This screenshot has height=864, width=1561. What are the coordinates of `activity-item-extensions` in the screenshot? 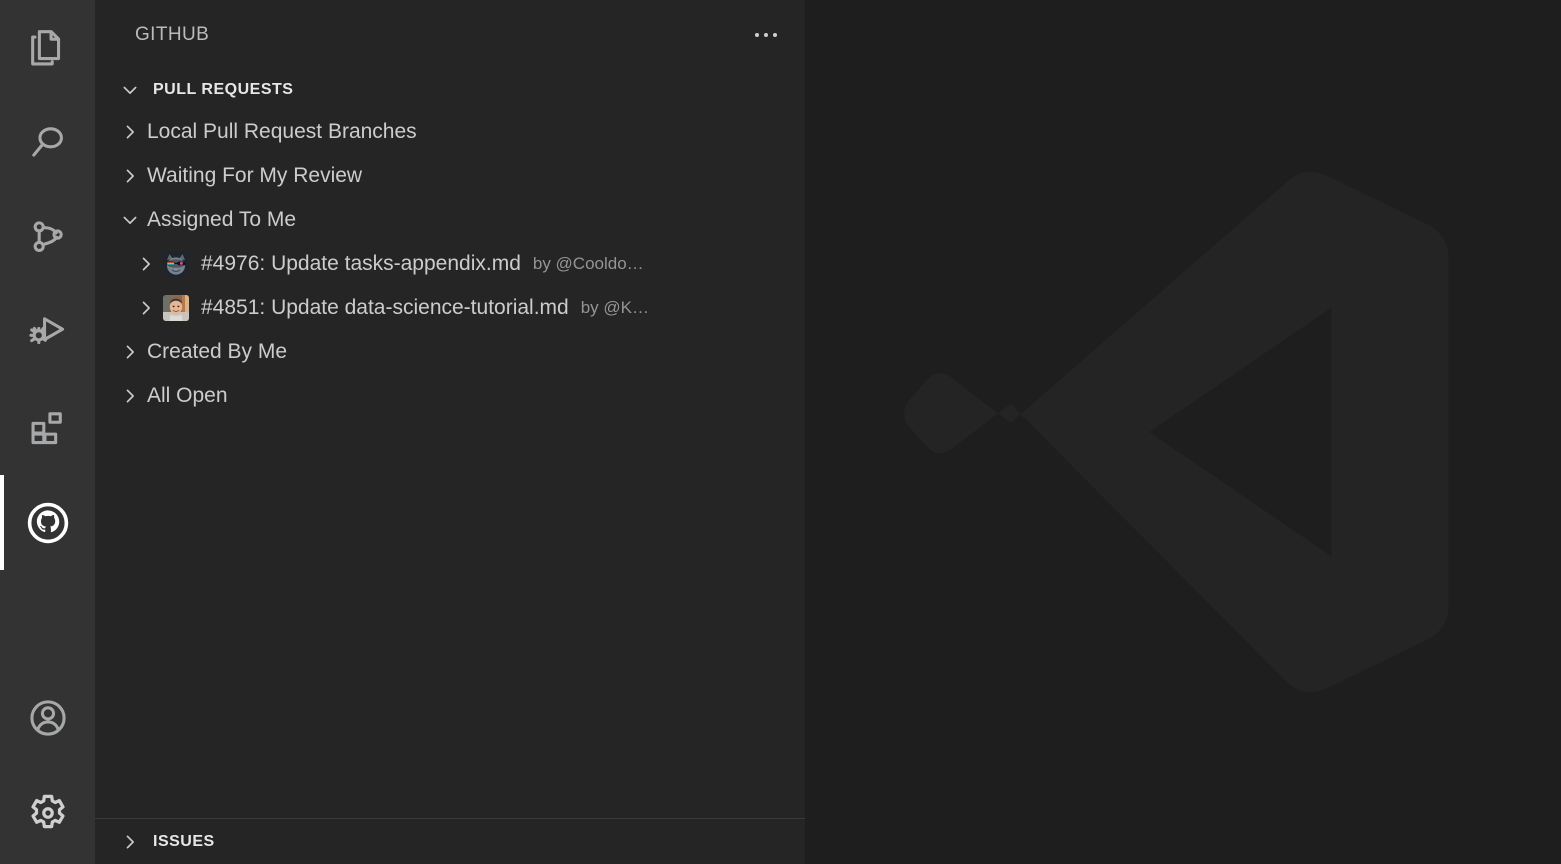 It's located at (47, 427).